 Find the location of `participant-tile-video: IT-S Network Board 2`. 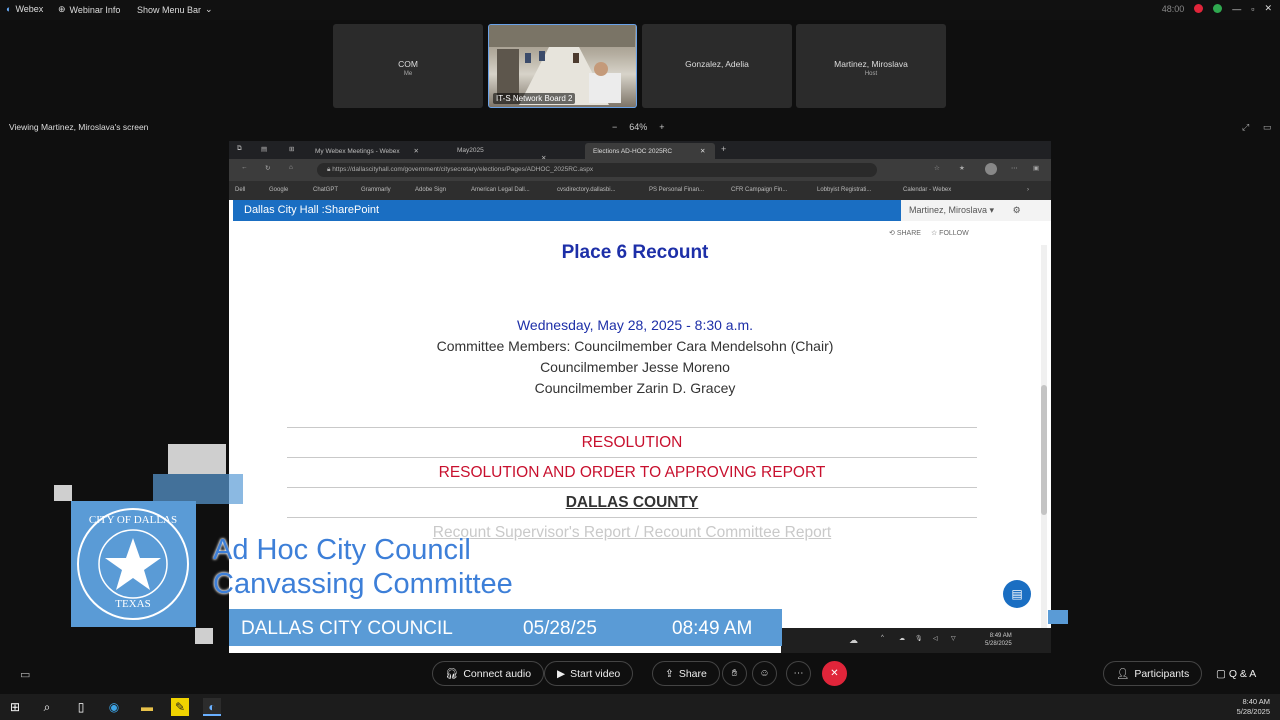

participant-tile-video: IT-S Network Board 2 is located at coordinates (562, 66).